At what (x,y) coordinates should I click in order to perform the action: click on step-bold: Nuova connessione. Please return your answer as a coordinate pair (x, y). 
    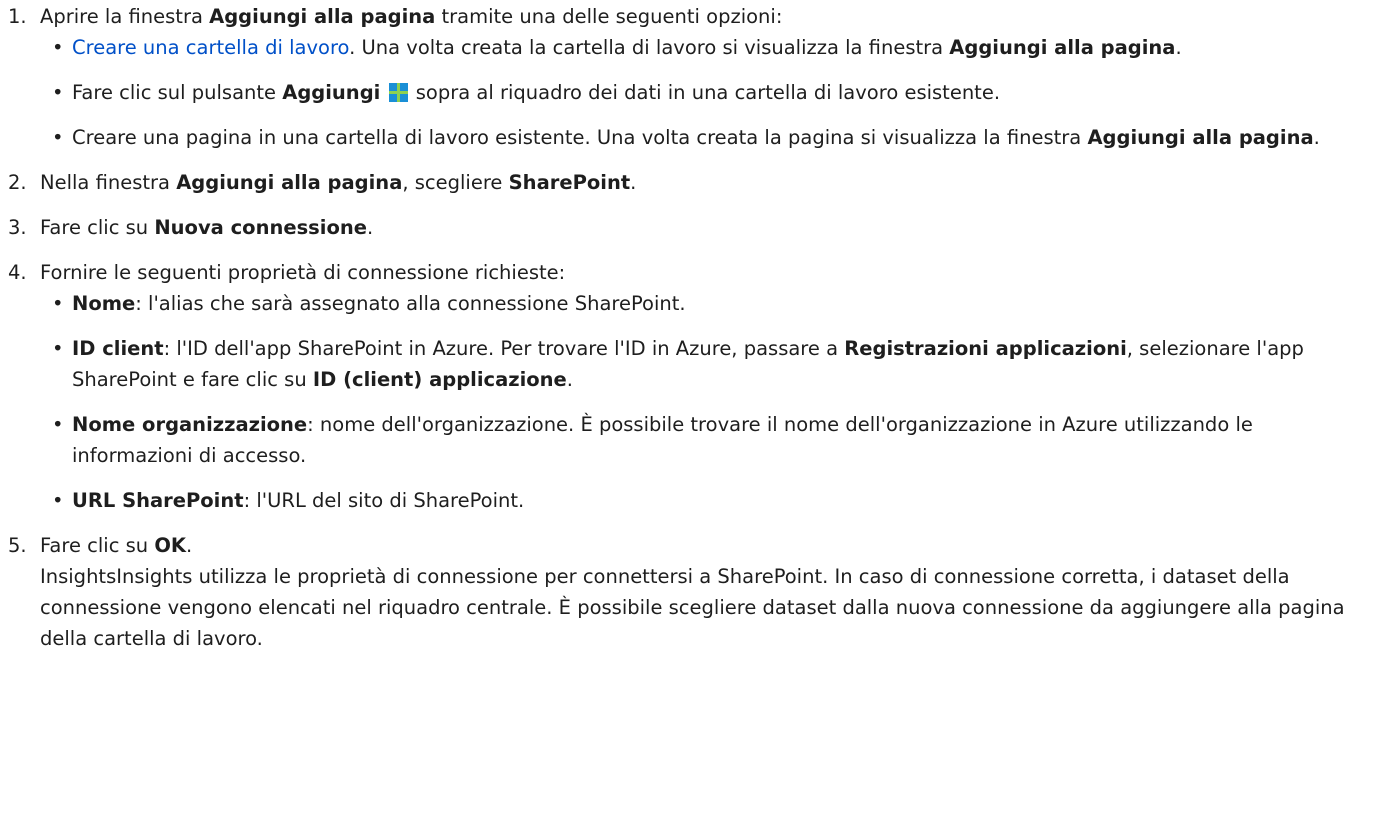
    Looking at the image, I should click on (260, 227).